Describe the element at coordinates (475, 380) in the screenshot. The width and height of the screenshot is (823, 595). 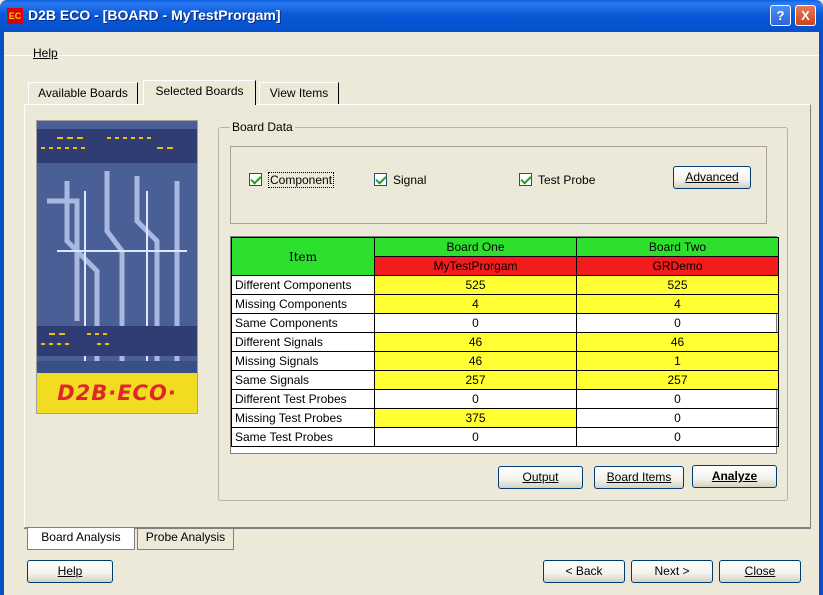
I see `board-one-value: 257` at that location.